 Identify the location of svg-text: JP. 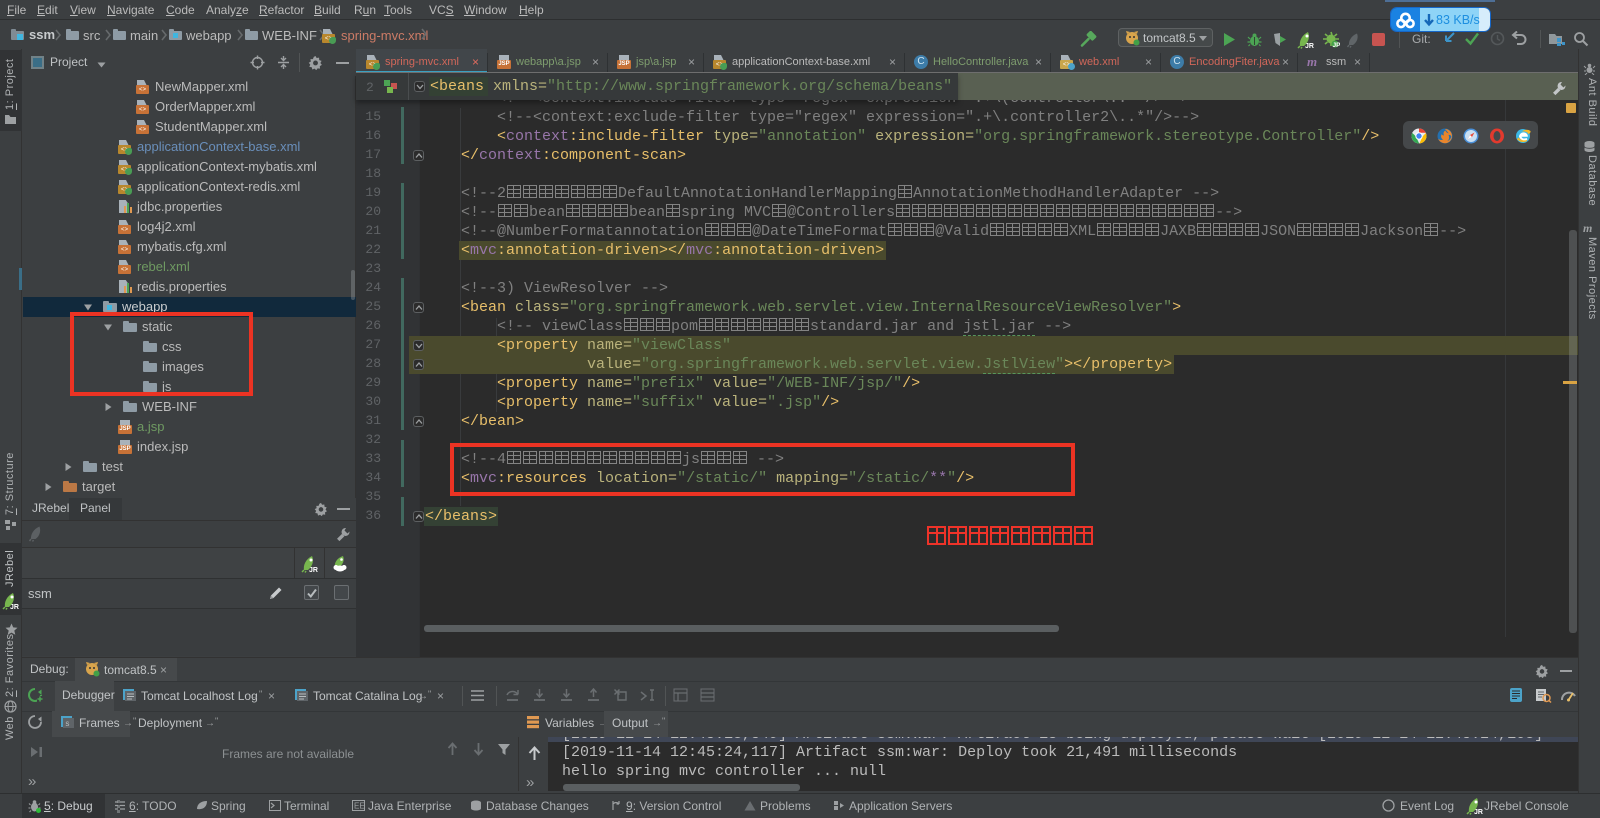
(1337, 45).